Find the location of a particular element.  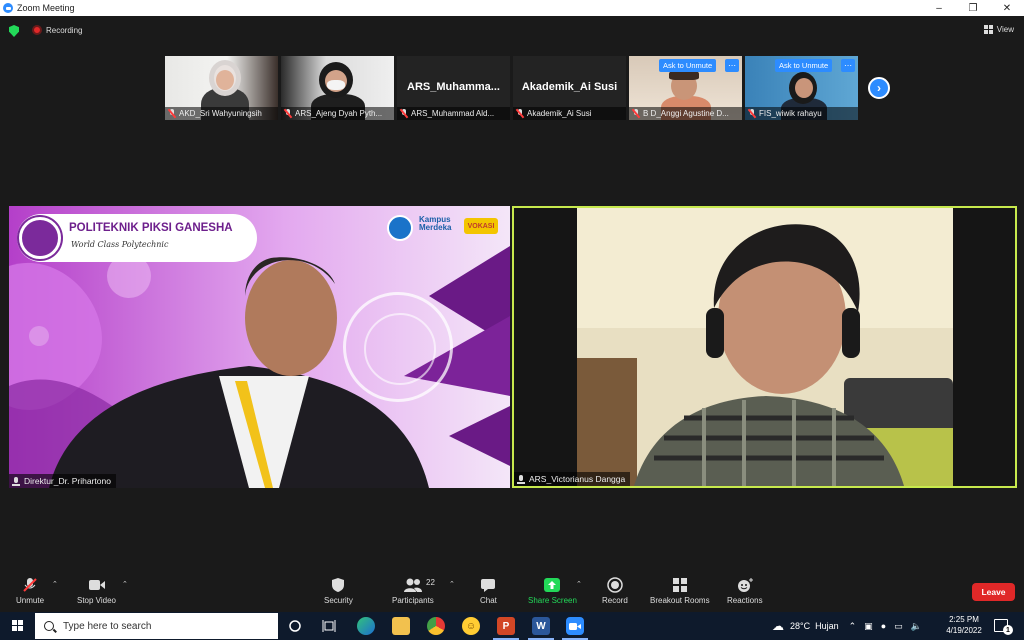

word-icon: W is located at coordinates (541, 626).